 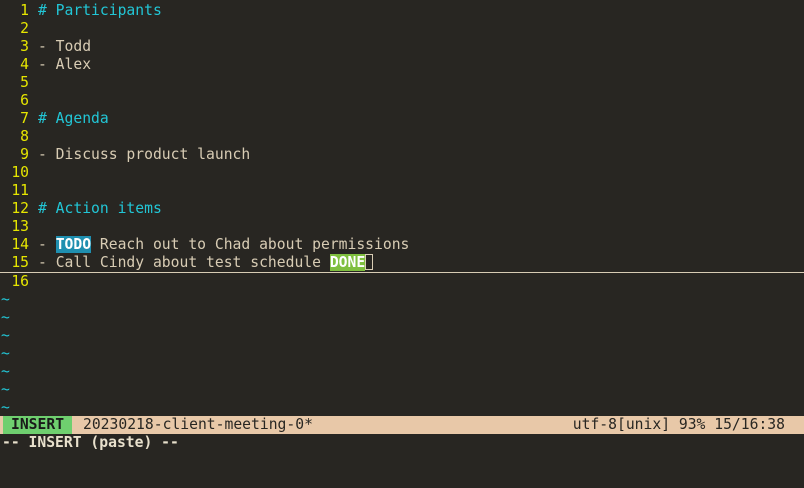 What do you see at coordinates (402, 173) in the screenshot?
I see `editor-line: 10` at bounding box center [402, 173].